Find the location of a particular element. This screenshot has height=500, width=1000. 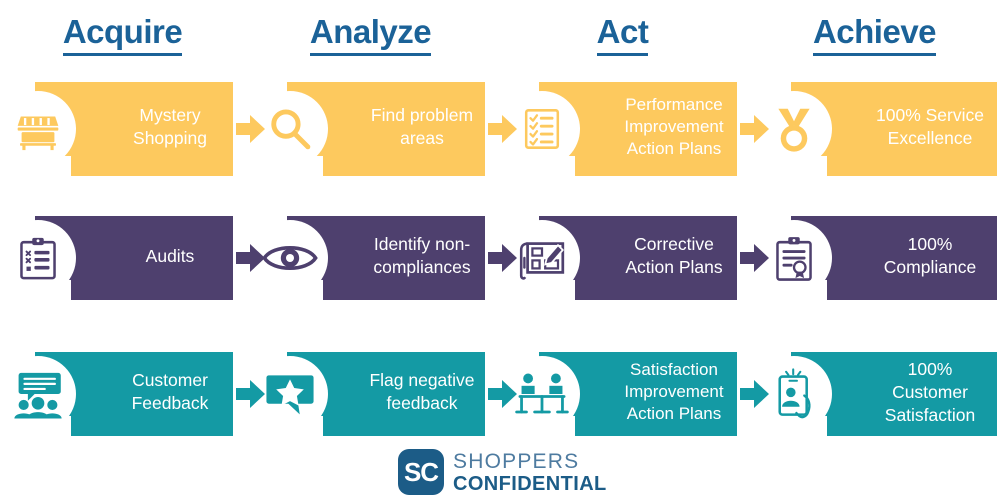

shoppers-confidential-logo: SC SHOPPERS CONFIDENTIAL is located at coordinates (502, 472).